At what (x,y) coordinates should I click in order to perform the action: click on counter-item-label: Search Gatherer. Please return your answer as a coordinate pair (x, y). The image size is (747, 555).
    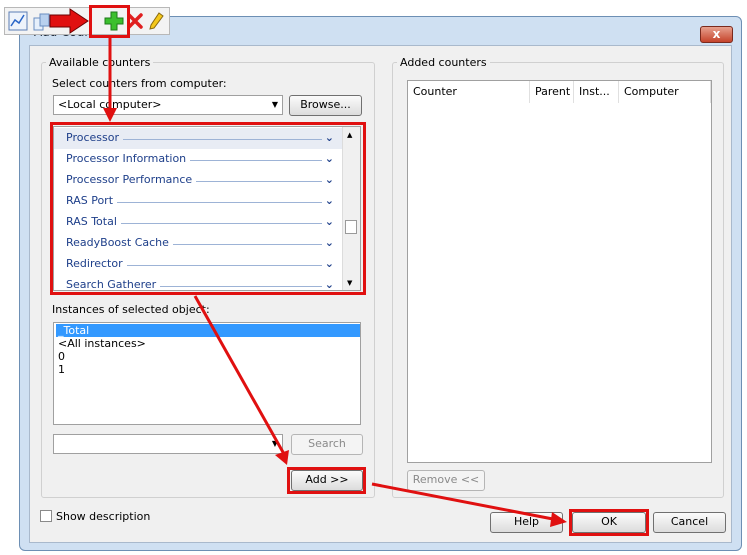
    Looking at the image, I should click on (113, 284).